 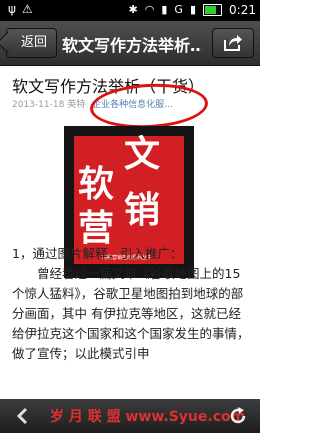 I want to click on status-time: 0:21, so click(x=242, y=10).